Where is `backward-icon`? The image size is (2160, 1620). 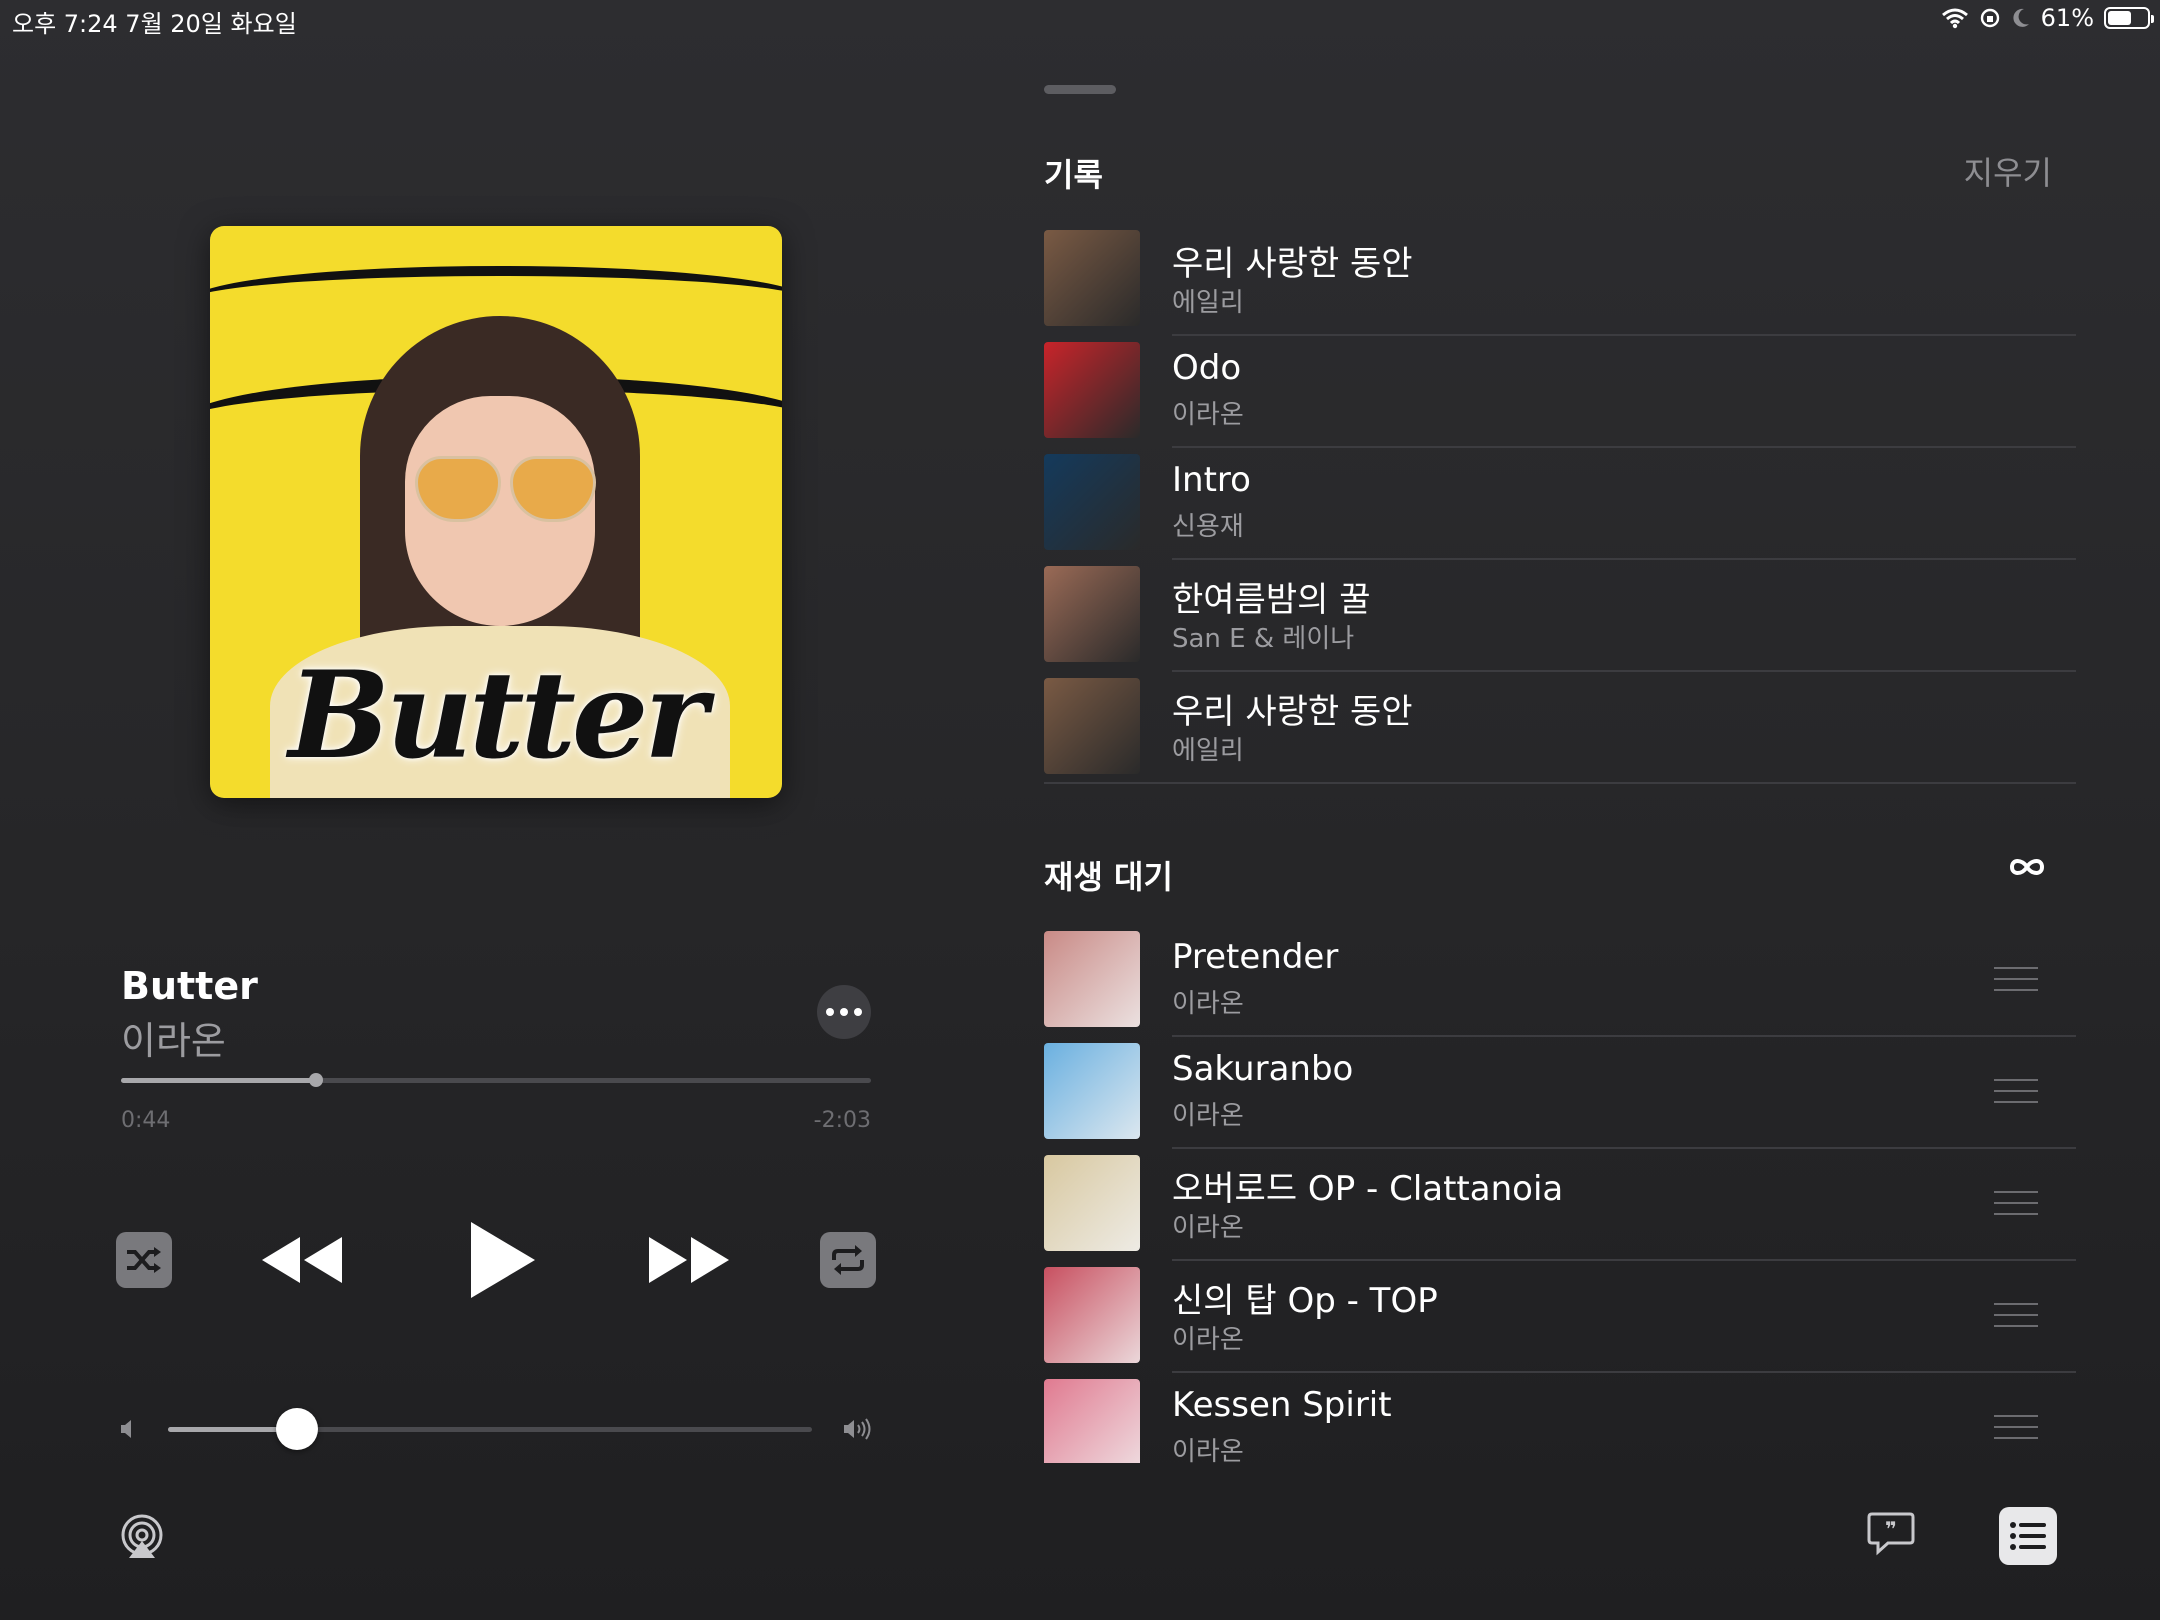 backward-icon is located at coordinates (302, 1260).